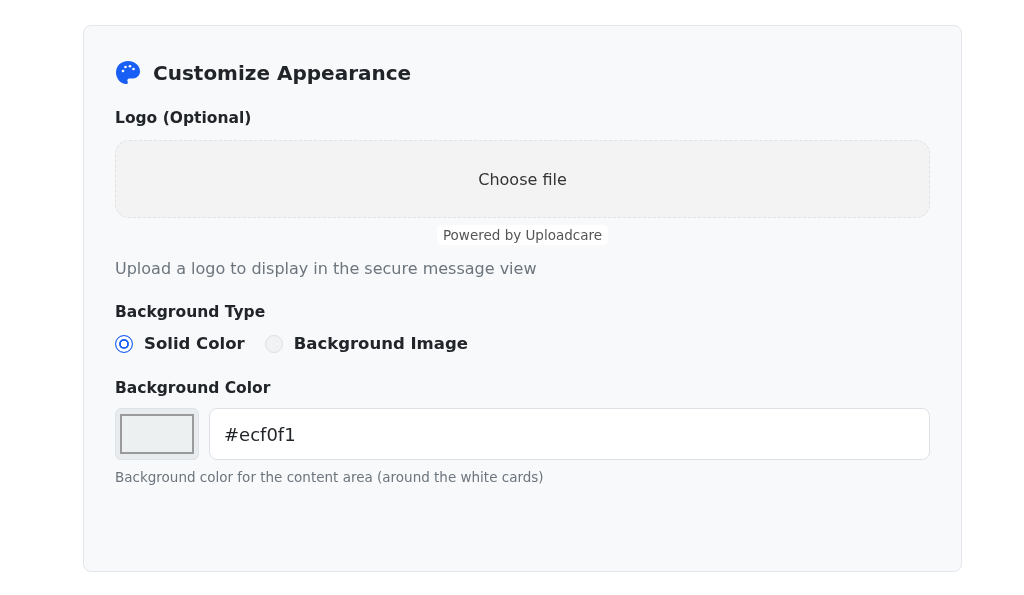 This screenshot has height=595, width=1024. What do you see at coordinates (380, 343) in the screenshot?
I see `radio-label: Background Image` at bounding box center [380, 343].